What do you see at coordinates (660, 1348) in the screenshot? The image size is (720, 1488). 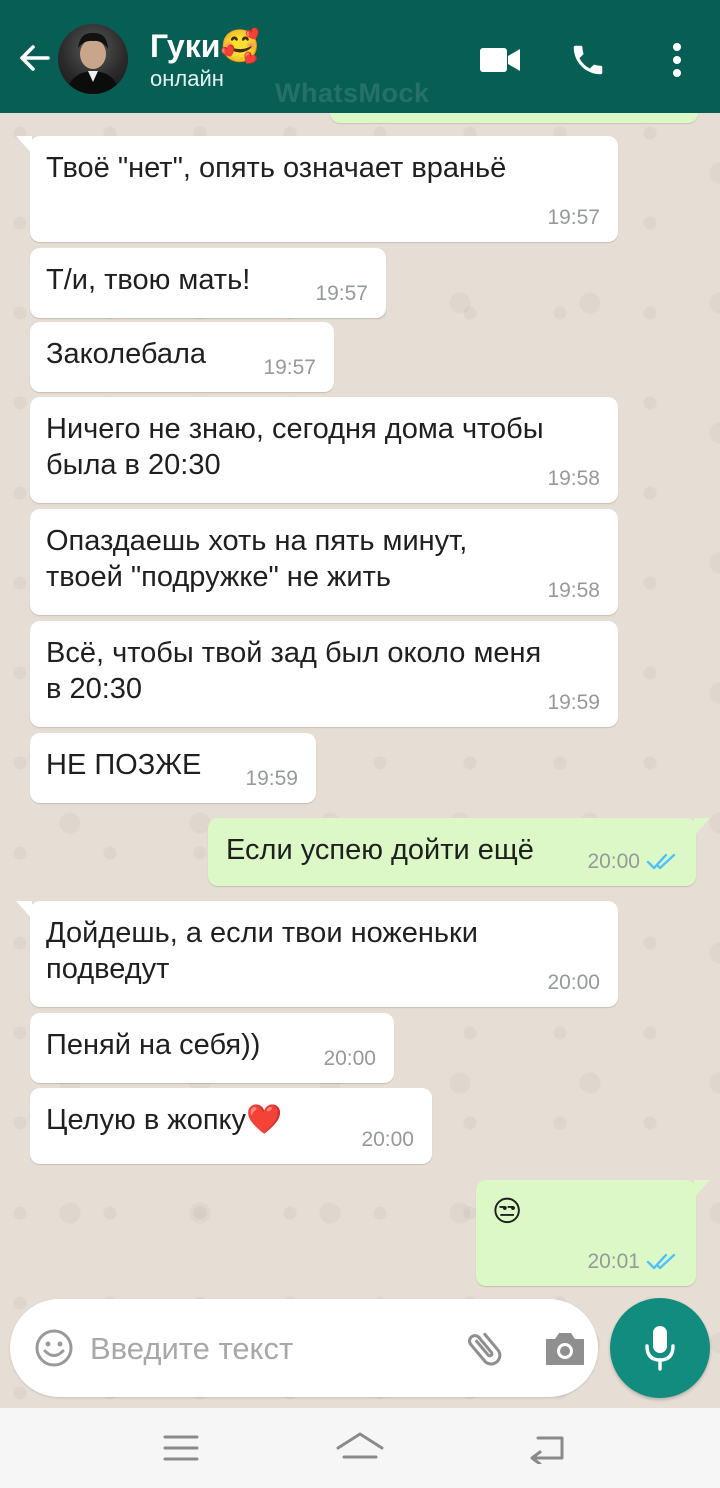 I see `microphone-icon` at bounding box center [660, 1348].